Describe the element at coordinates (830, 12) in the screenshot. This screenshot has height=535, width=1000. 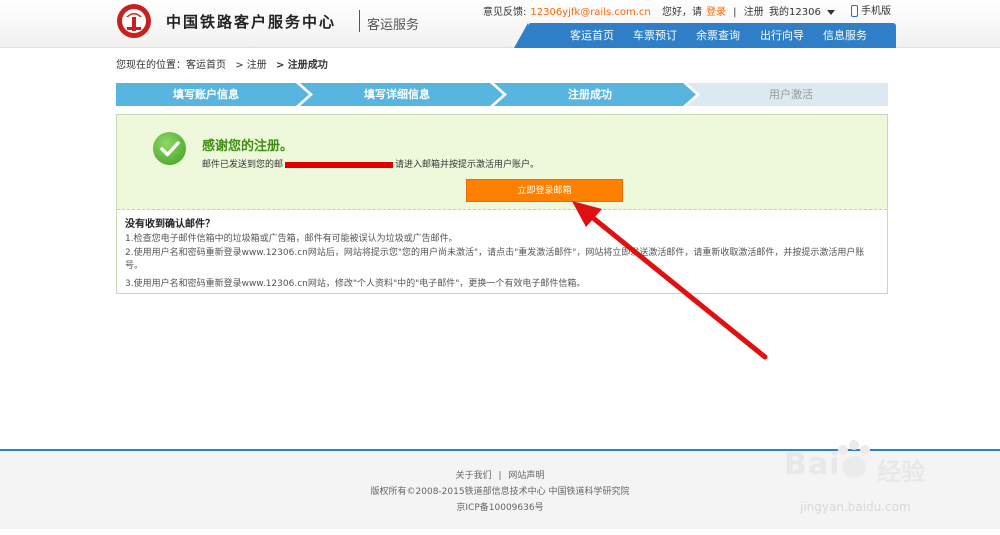
I see `chevron-down-icon` at that location.